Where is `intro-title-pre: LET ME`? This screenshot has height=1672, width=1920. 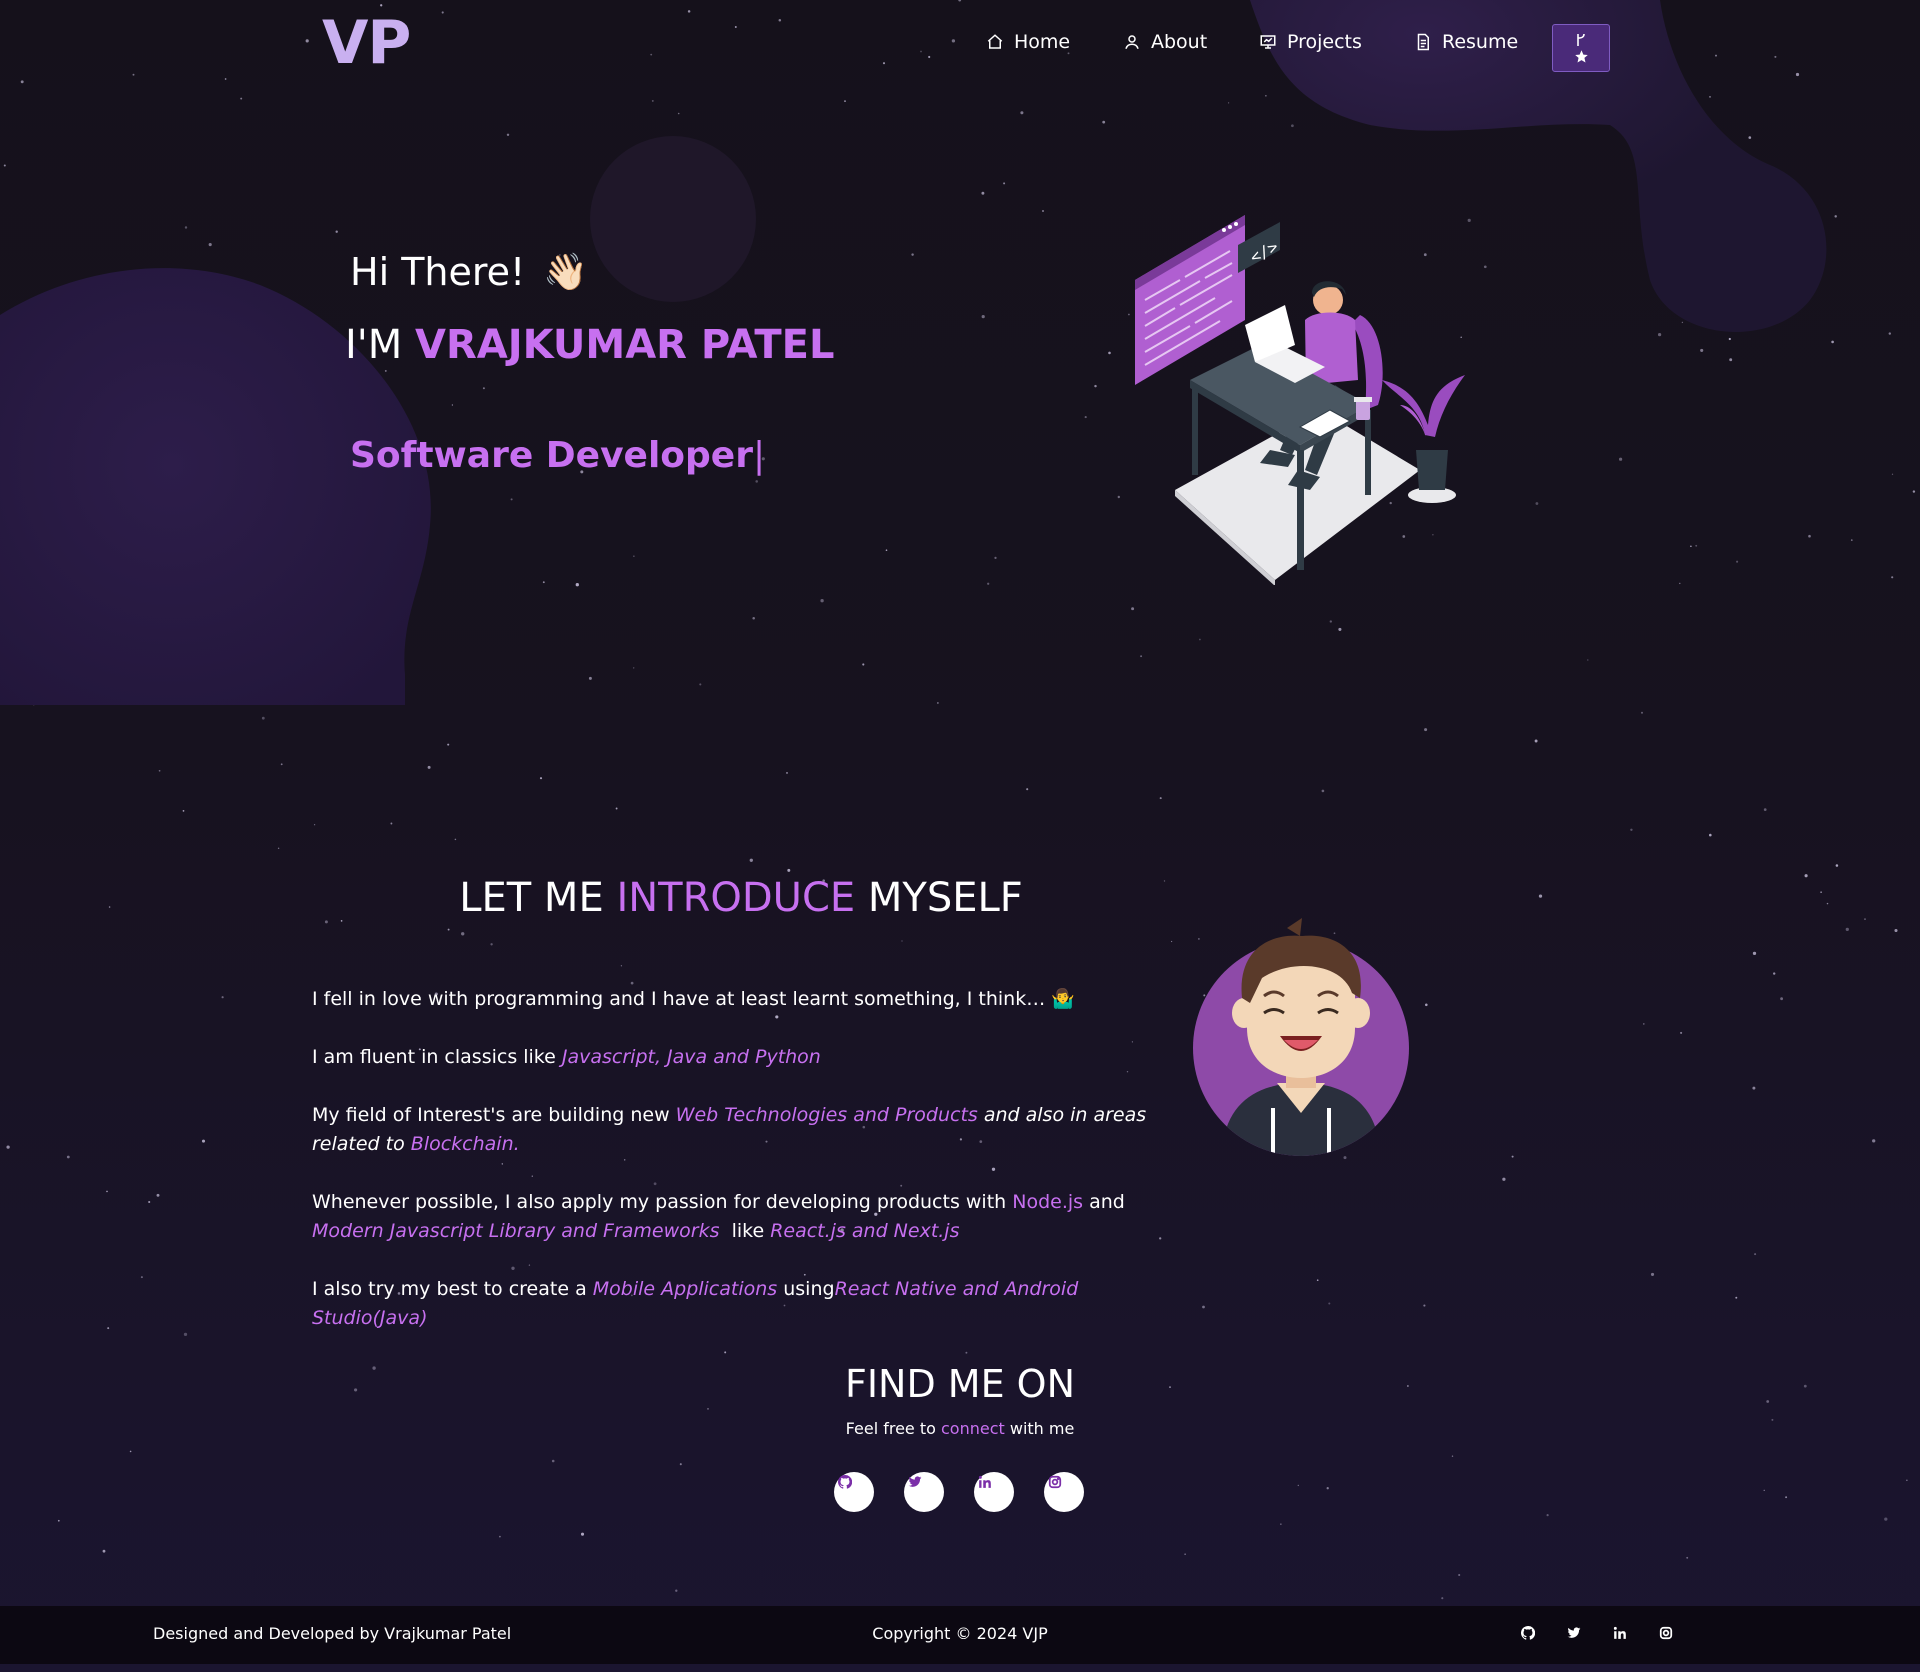 intro-title-pre: LET ME is located at coordinates (538, 898).